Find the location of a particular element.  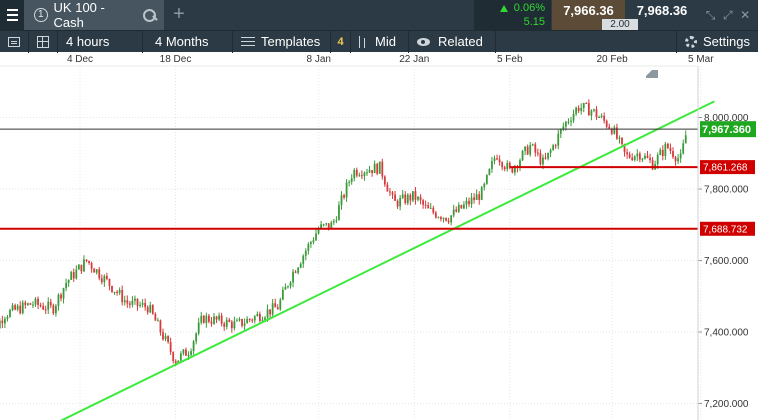

range-selector: 4 Months is located at coordinates (188, 41).